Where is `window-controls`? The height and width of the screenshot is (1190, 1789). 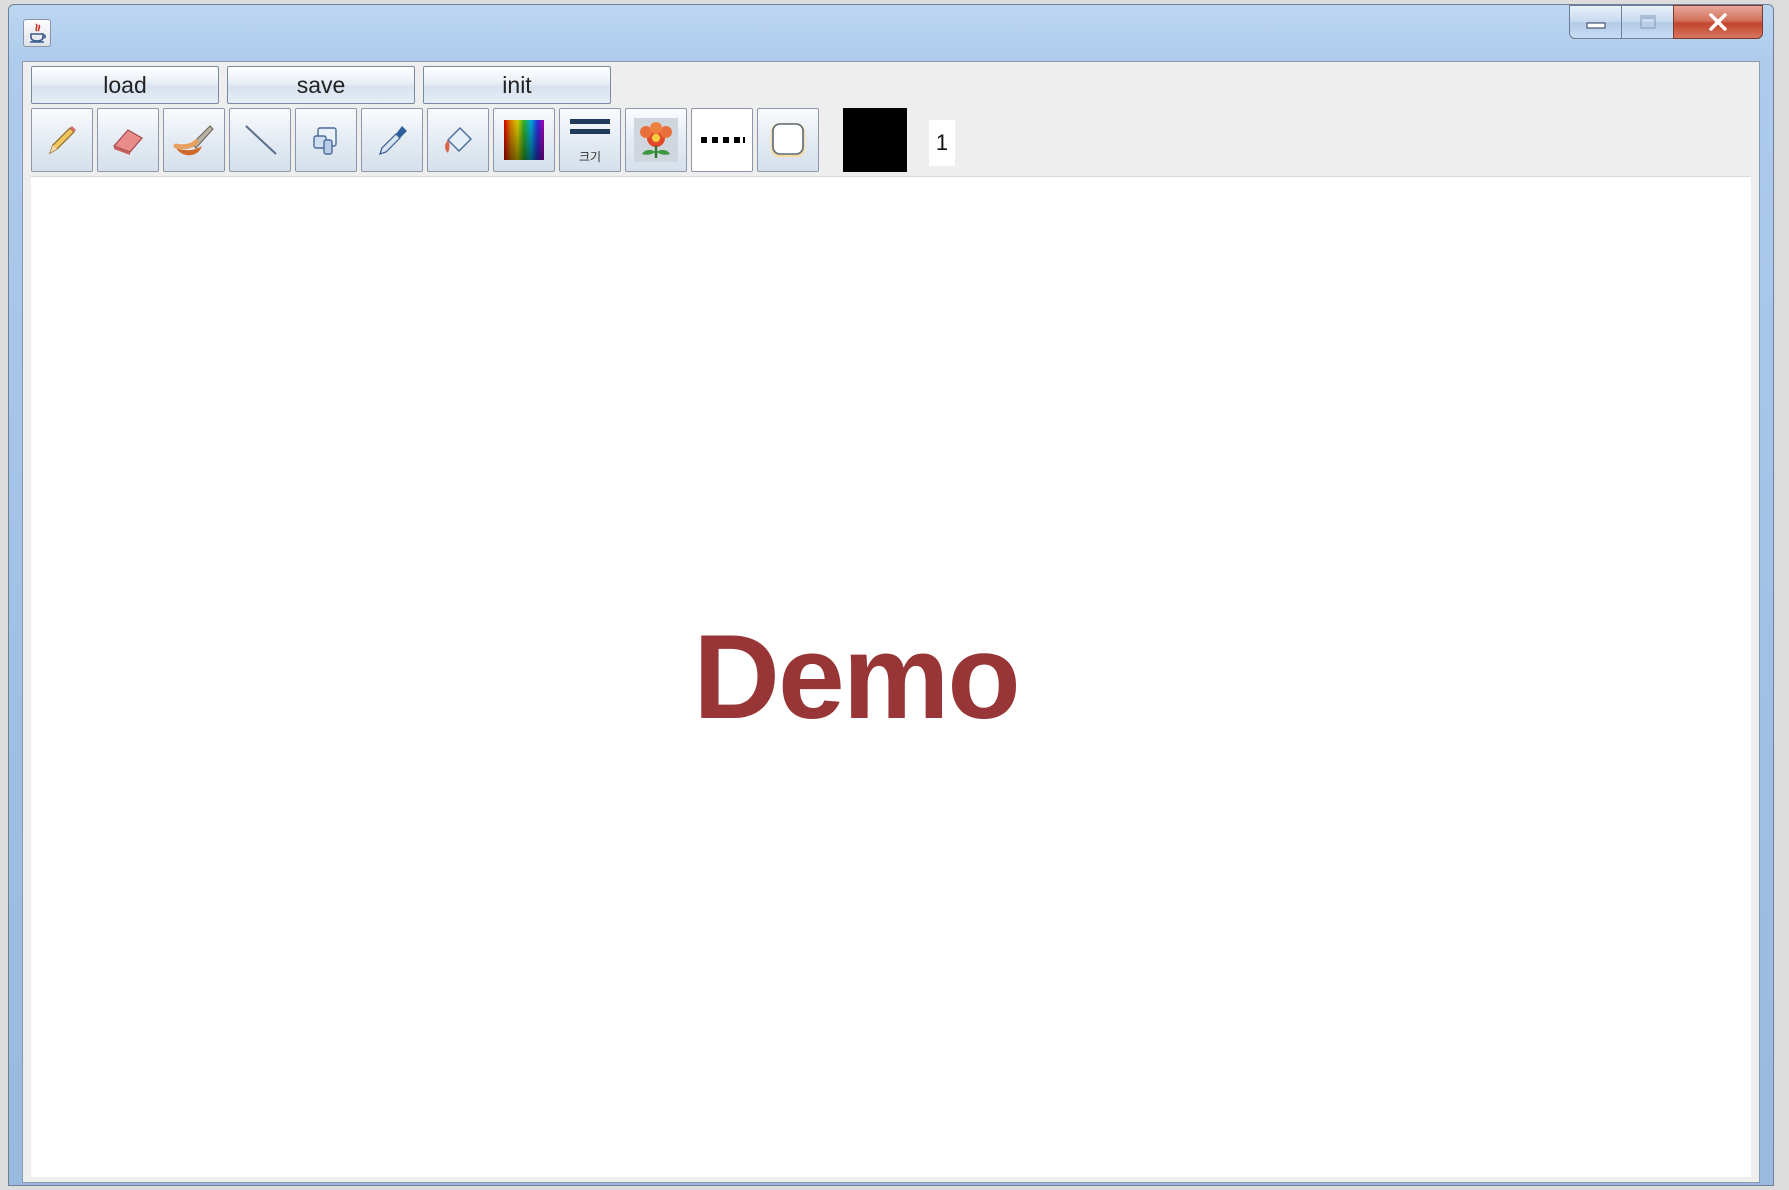 window-controls is located at coordinates (1666, 24).